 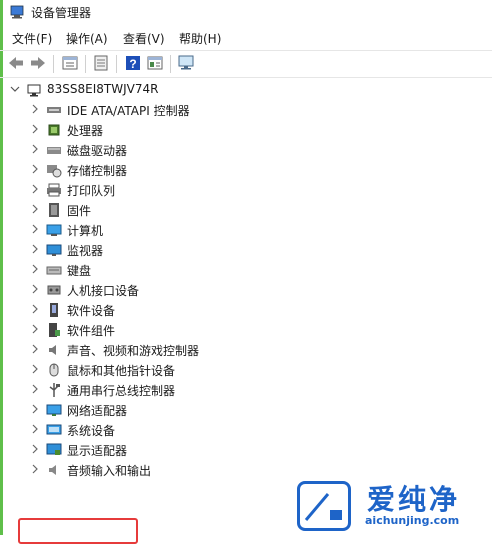 I want to click on tree-item-storage-controller: 存储控制器, so click(x=246, y=170).